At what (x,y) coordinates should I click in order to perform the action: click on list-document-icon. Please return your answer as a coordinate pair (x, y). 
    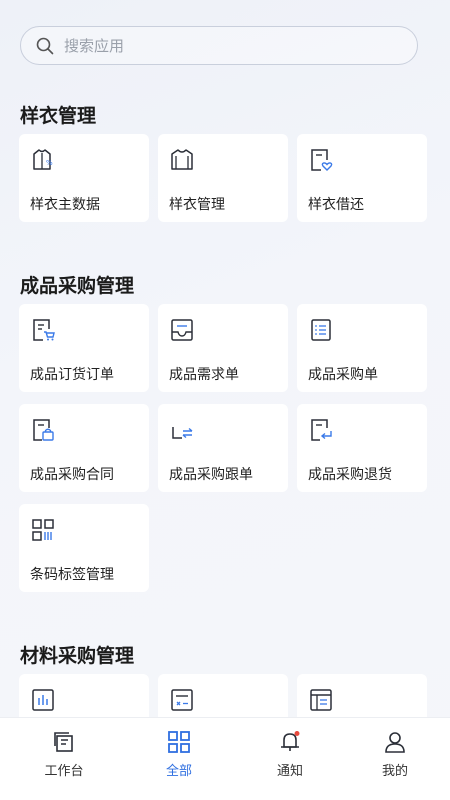
    Looking at the image, I should click on (321, 330).